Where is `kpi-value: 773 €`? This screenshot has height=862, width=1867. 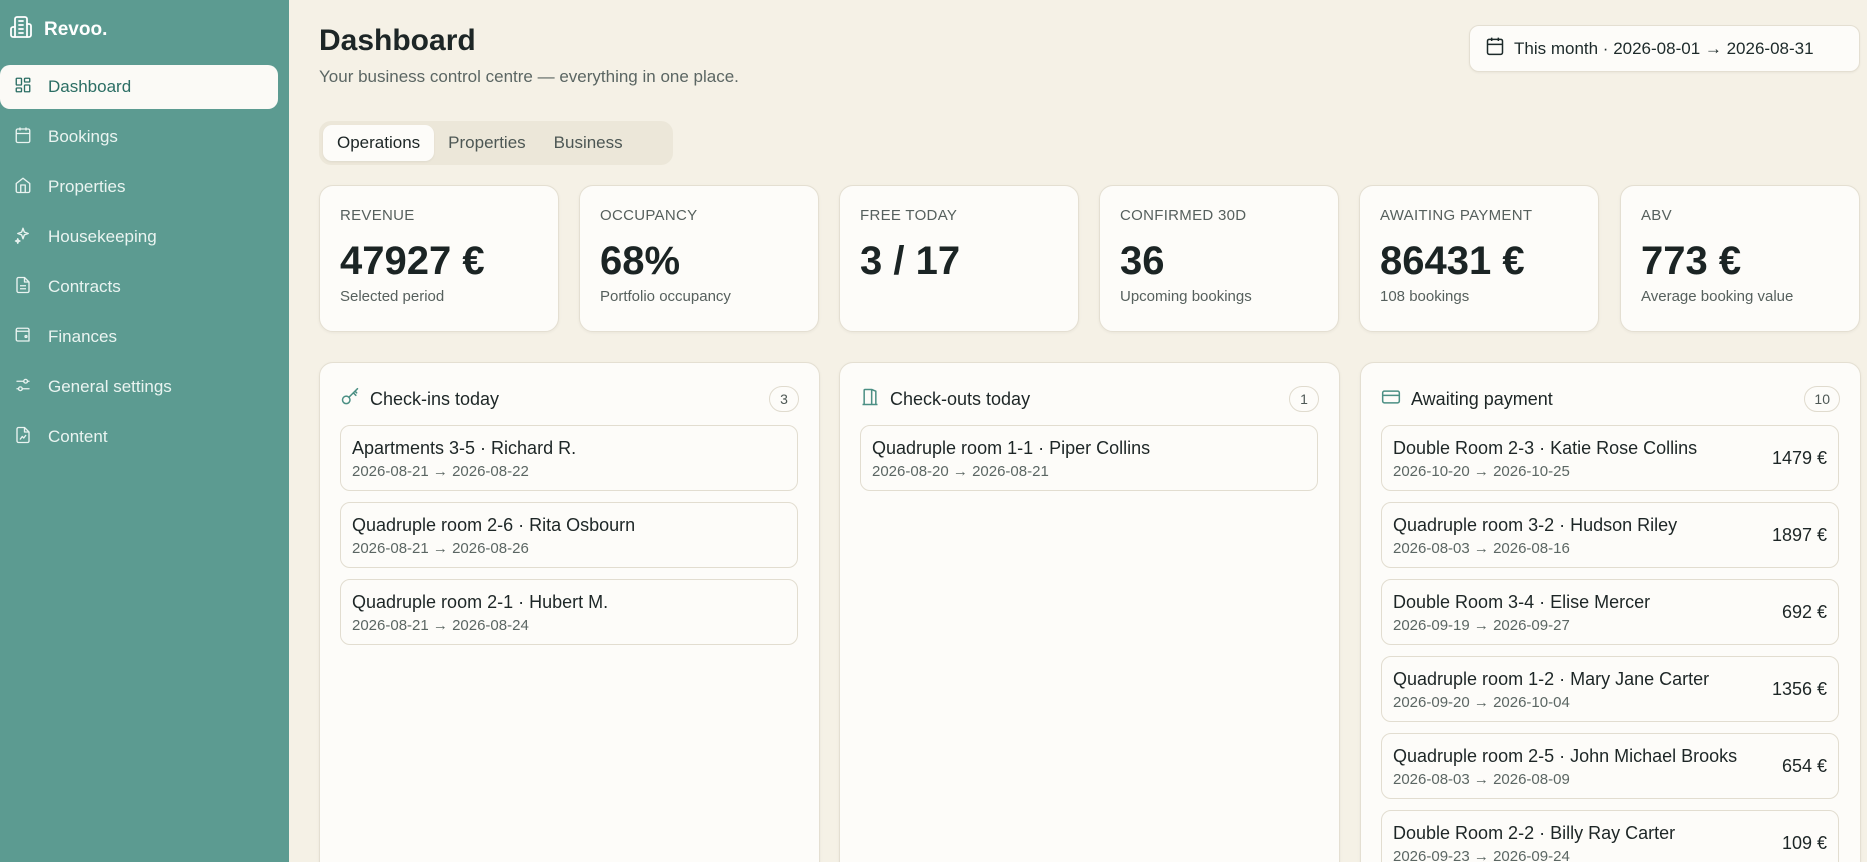
kpi-value: 773 € is located at coordinates (1691, 261).